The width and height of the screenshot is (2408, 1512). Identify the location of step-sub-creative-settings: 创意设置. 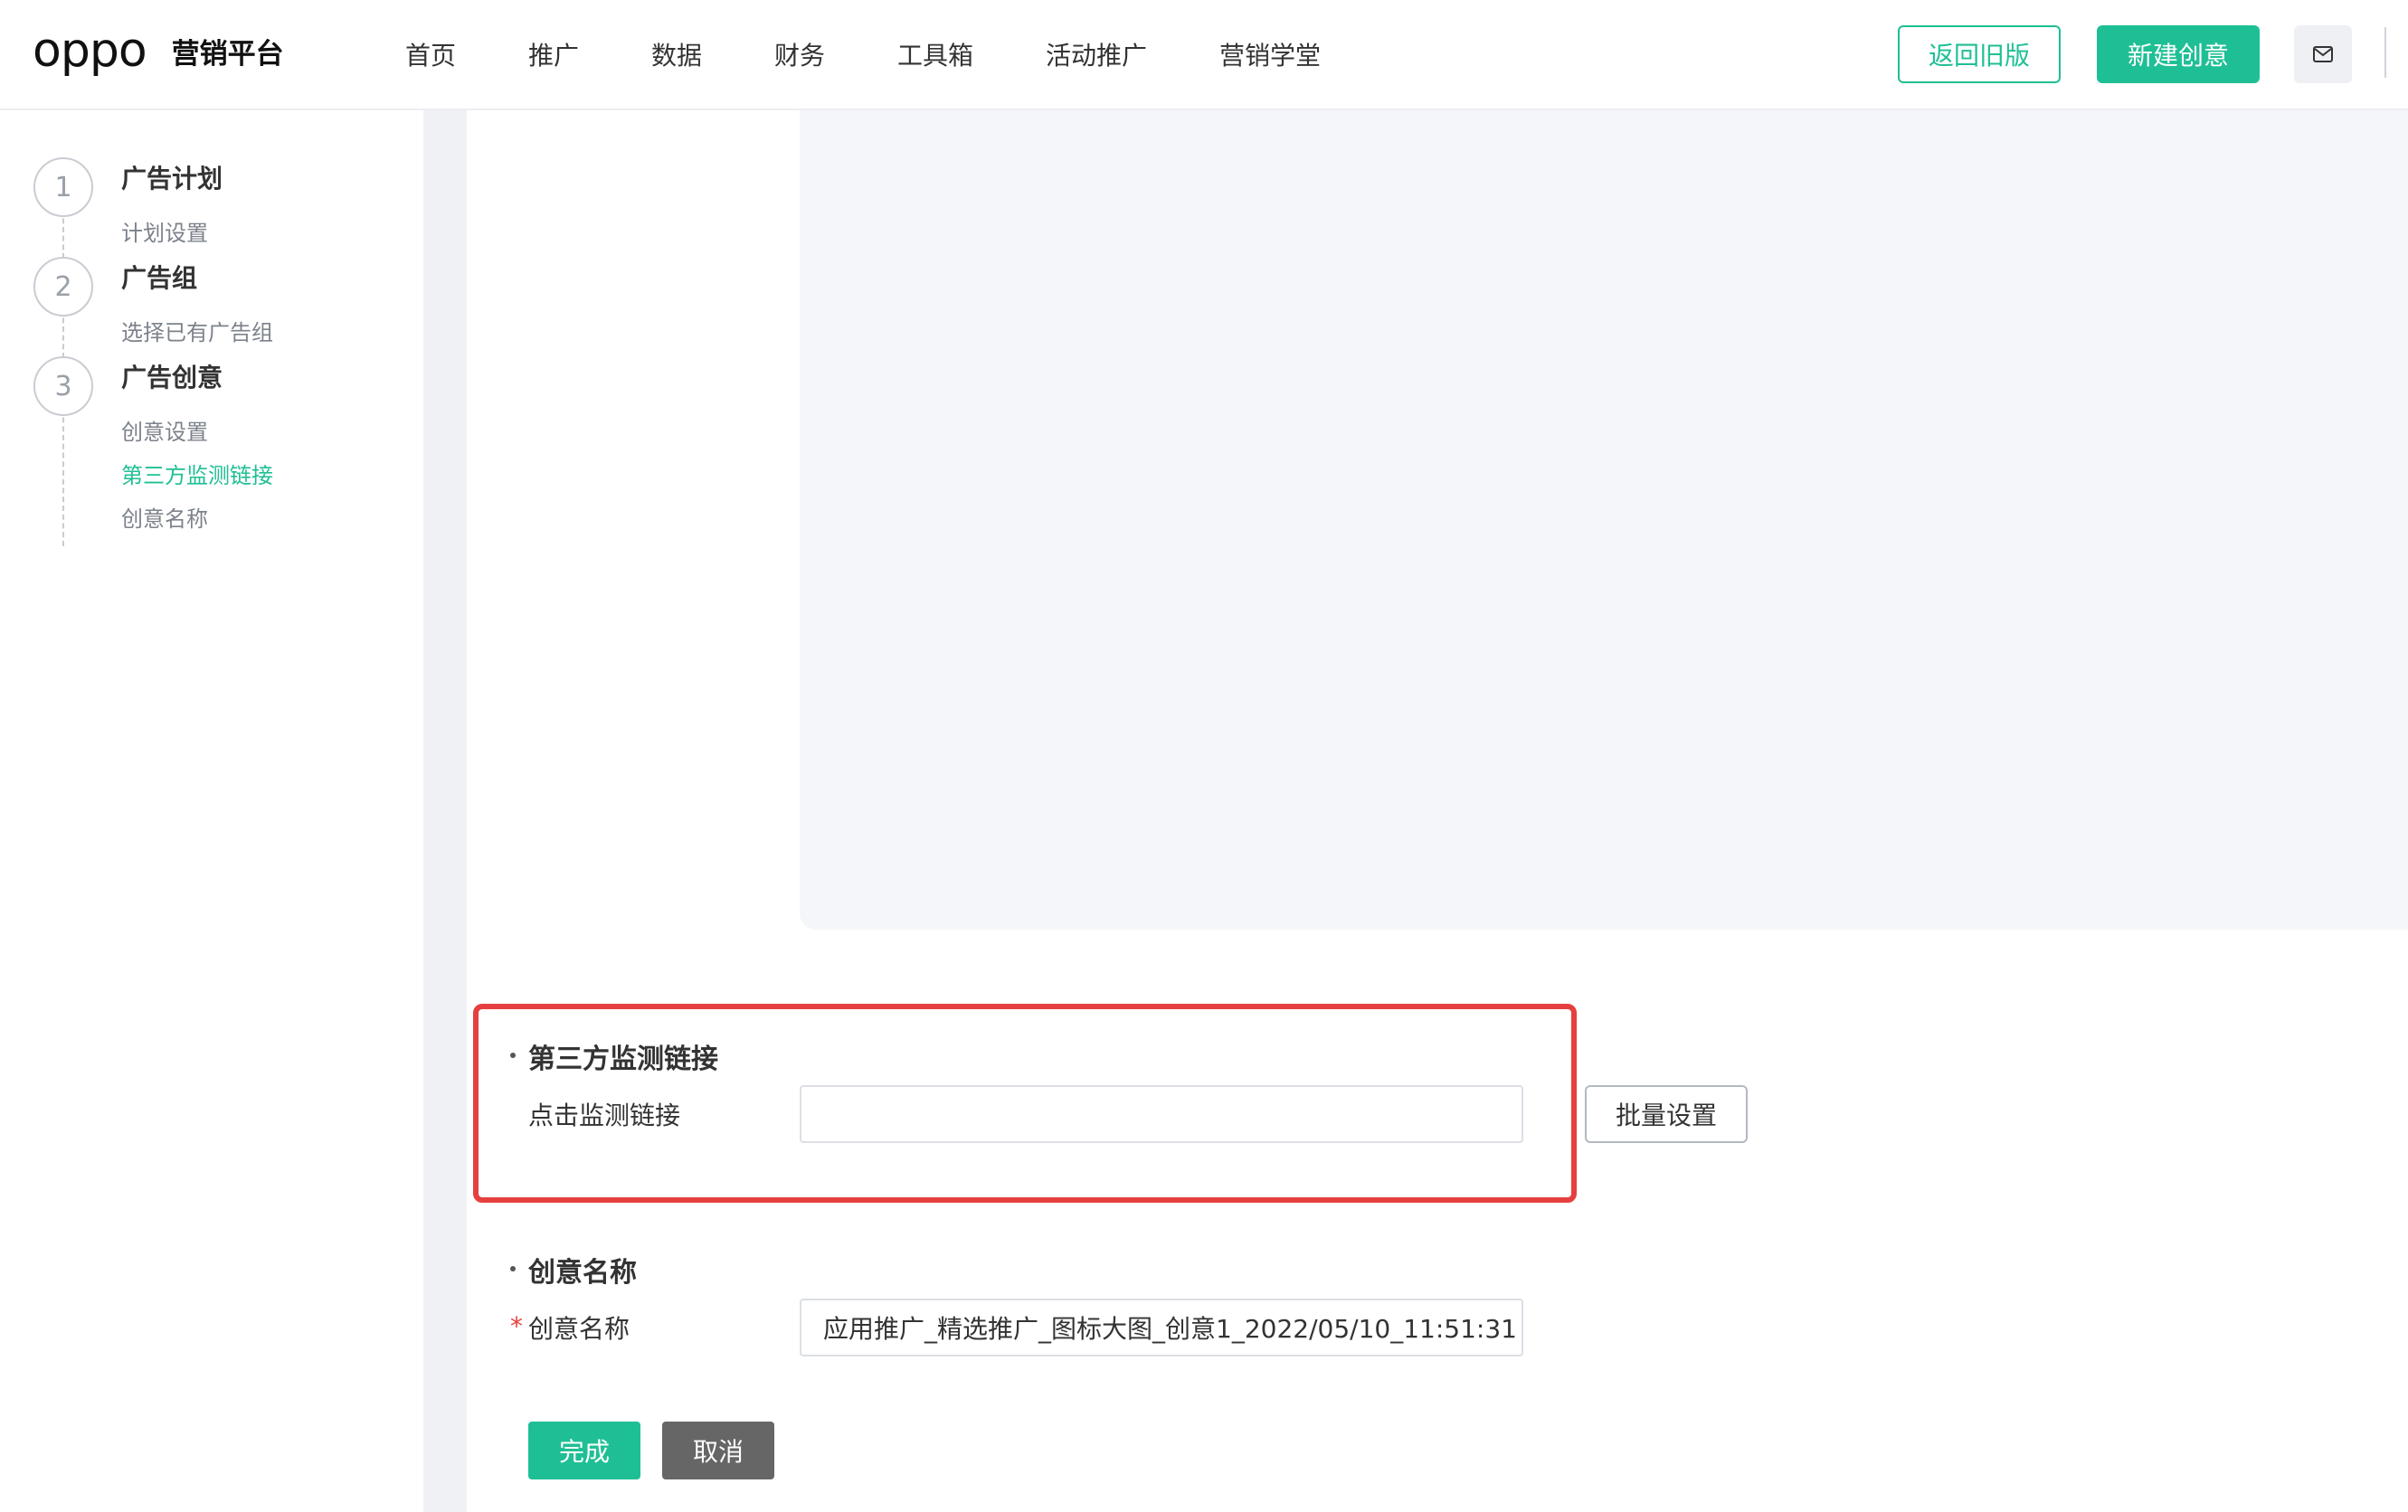
(164, 430).